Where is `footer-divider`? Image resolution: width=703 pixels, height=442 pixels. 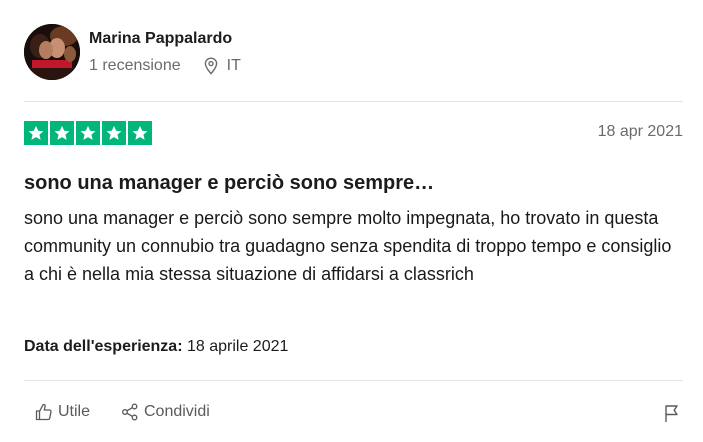
footer-divider is located at coordinates (353, 380).